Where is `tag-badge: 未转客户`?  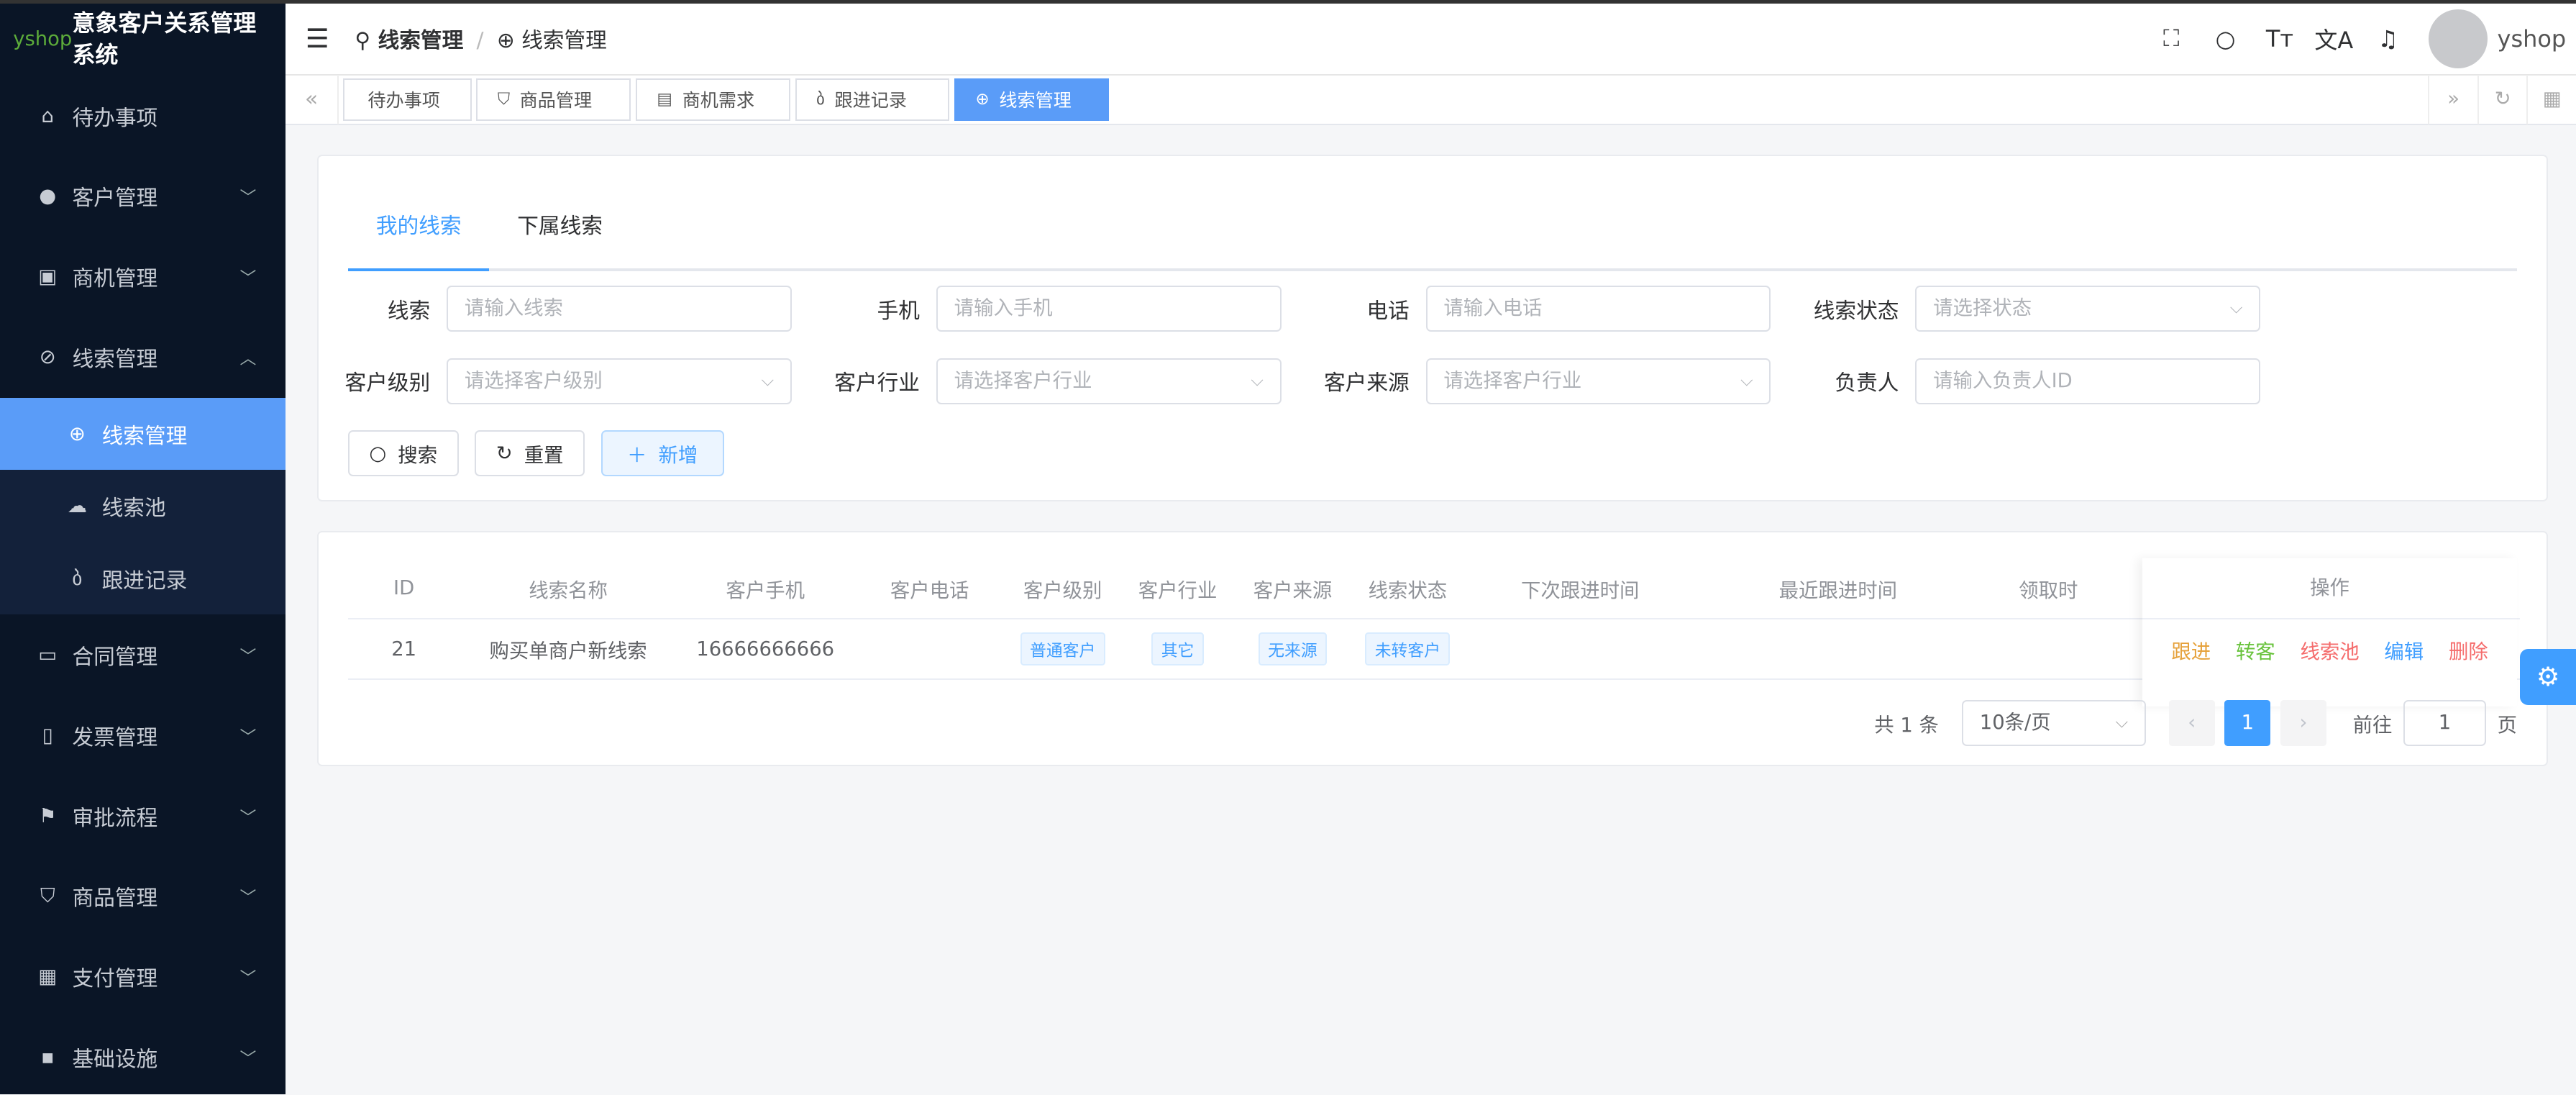 tag-badge: 未转客户 is located at coordinates (1408, 649).